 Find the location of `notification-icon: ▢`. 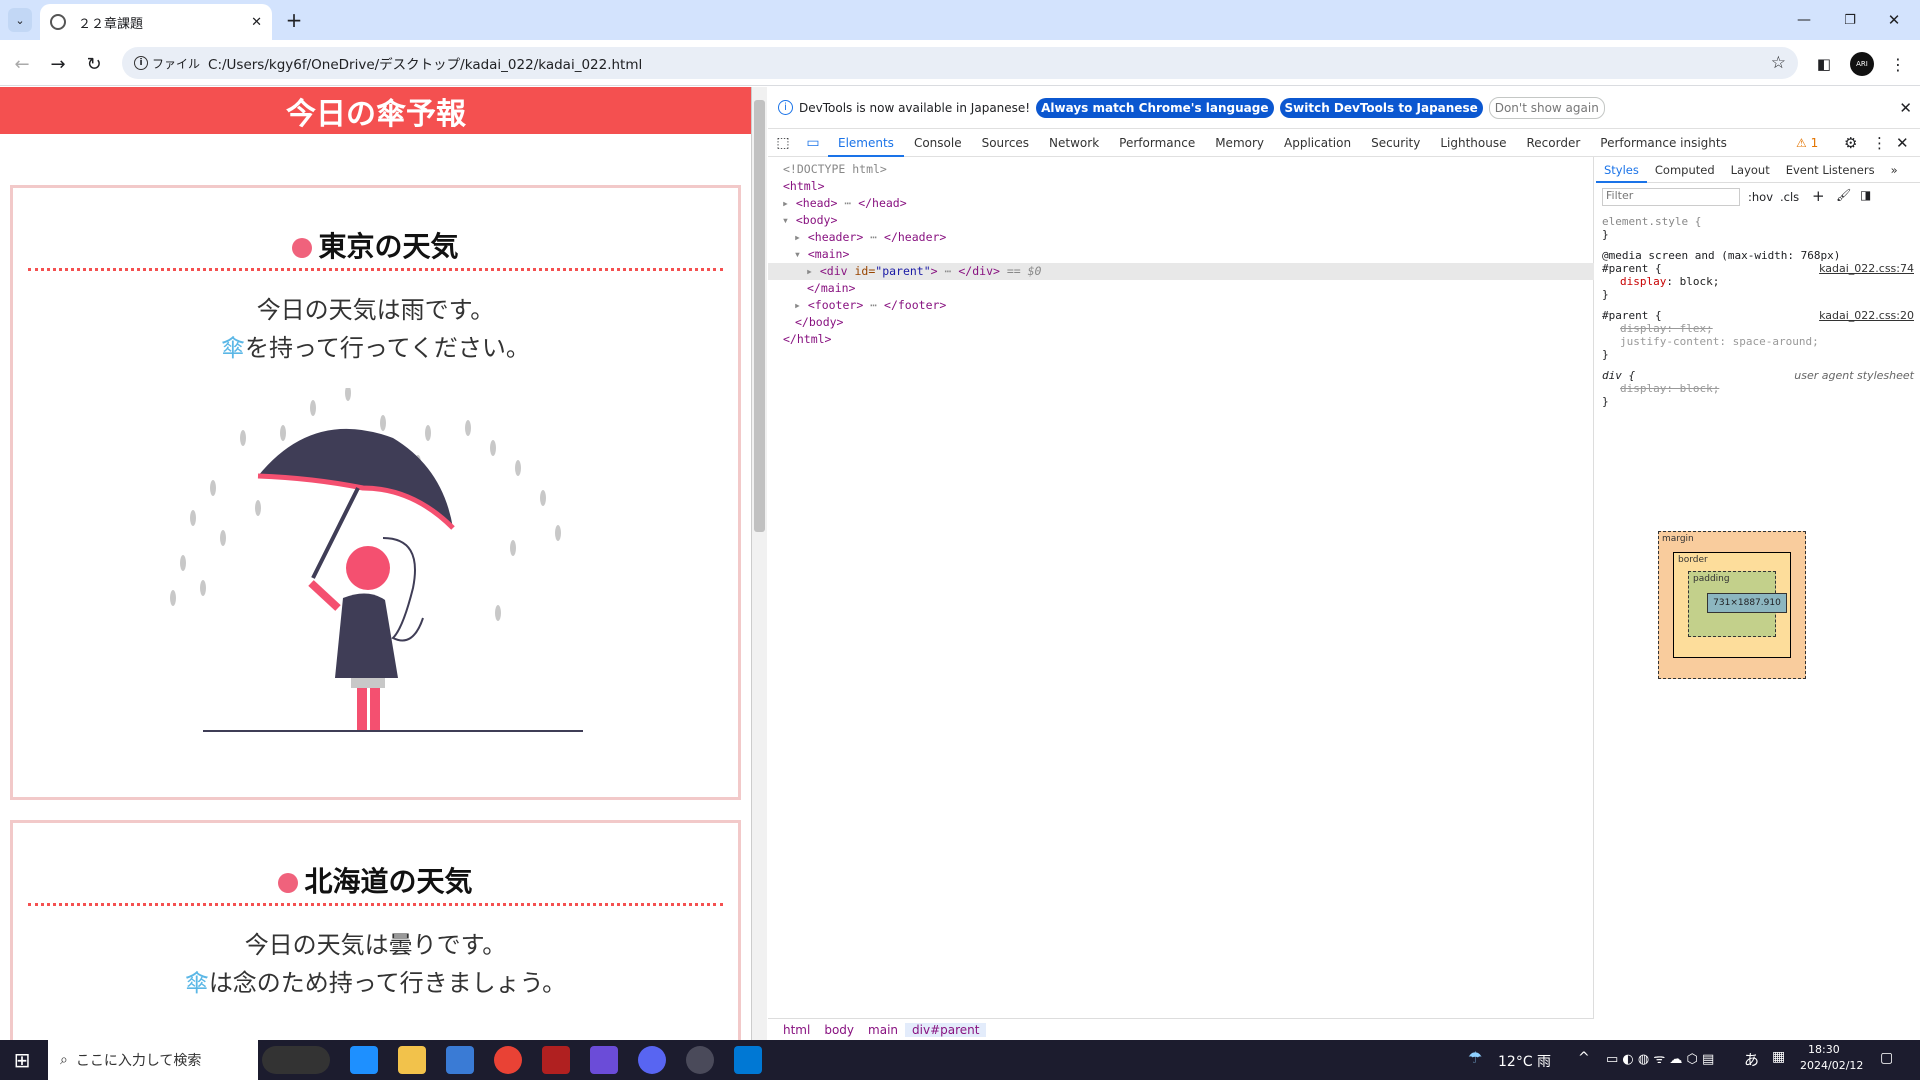

notification-icon: ▢ is located at coordinates (1886, 1058).